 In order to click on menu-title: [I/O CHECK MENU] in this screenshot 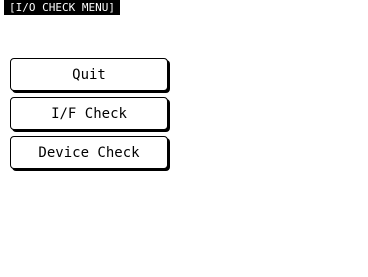, I will do `click(62, 7)`.